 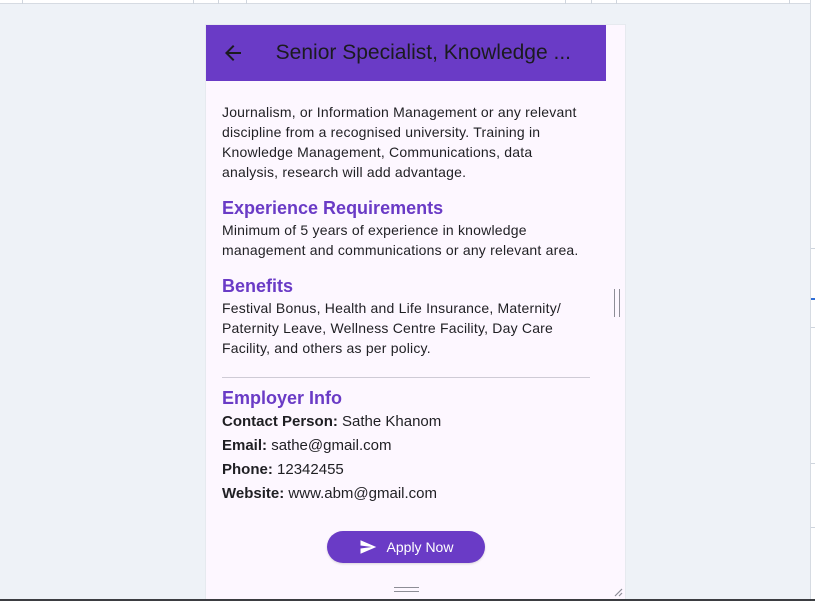 I want to click on employer-section-title: Employer Info, so click(x=282, y=398).